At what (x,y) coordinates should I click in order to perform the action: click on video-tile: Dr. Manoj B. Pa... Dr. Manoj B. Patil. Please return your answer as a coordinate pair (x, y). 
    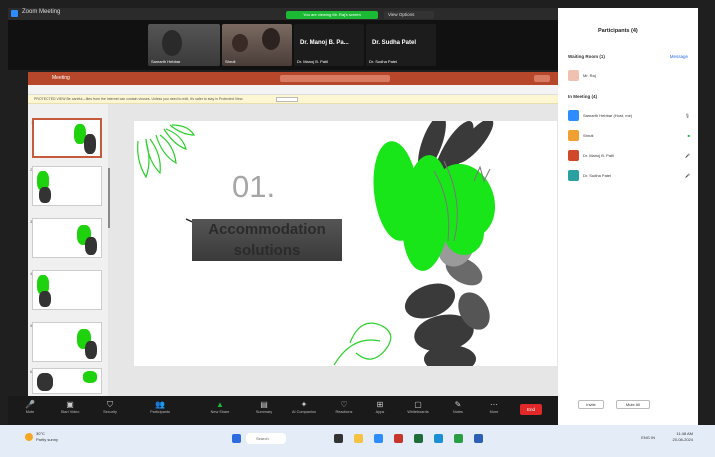
    Looking at the image, I should click on (329, 45).